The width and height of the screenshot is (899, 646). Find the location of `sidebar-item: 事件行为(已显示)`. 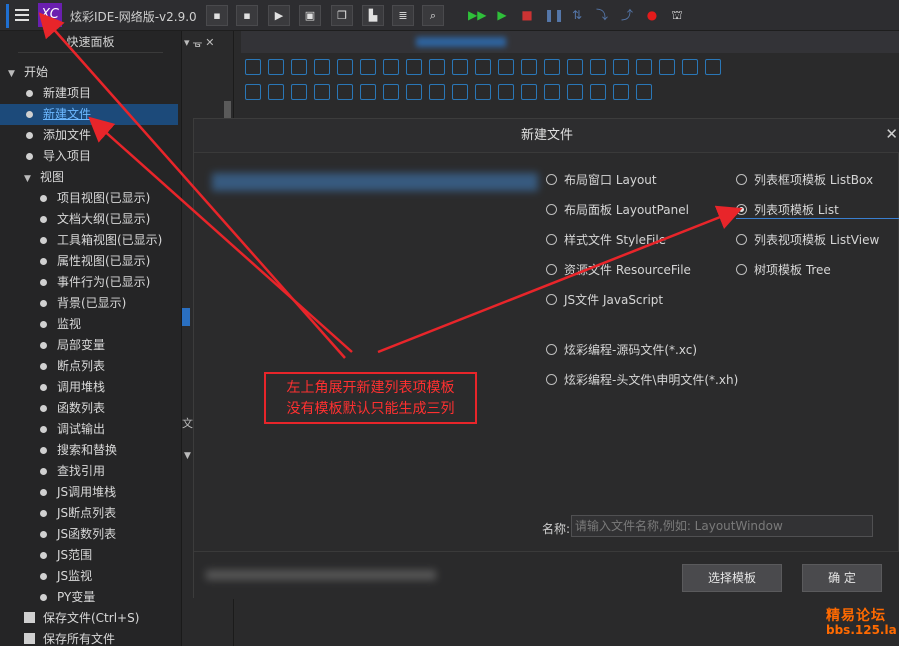

sidebar-item: 事件行为(已显示) is located at coordinates (95, 282).